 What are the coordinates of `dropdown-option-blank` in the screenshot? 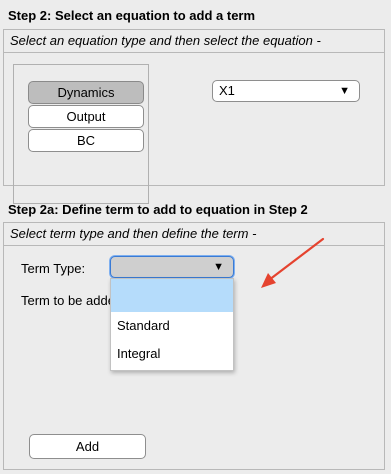 It's located at (172, 295).